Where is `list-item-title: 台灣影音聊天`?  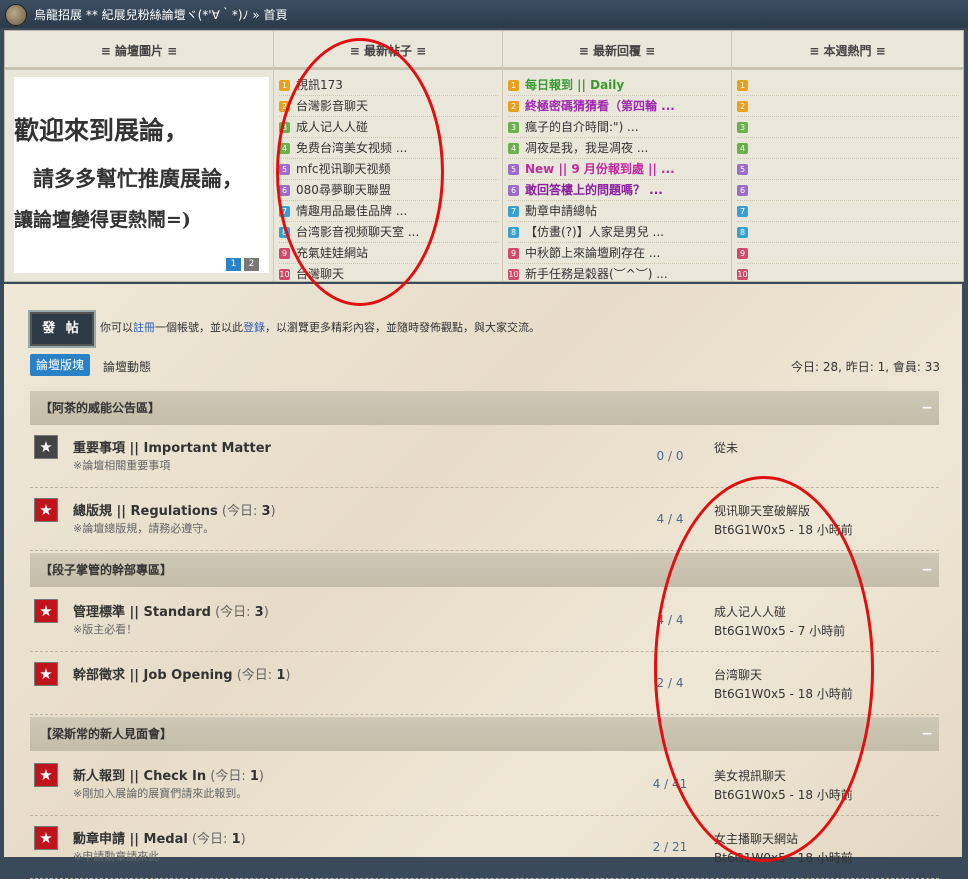
list-item-title: 台灣影音聊天 is located at coordinates (332, 106).